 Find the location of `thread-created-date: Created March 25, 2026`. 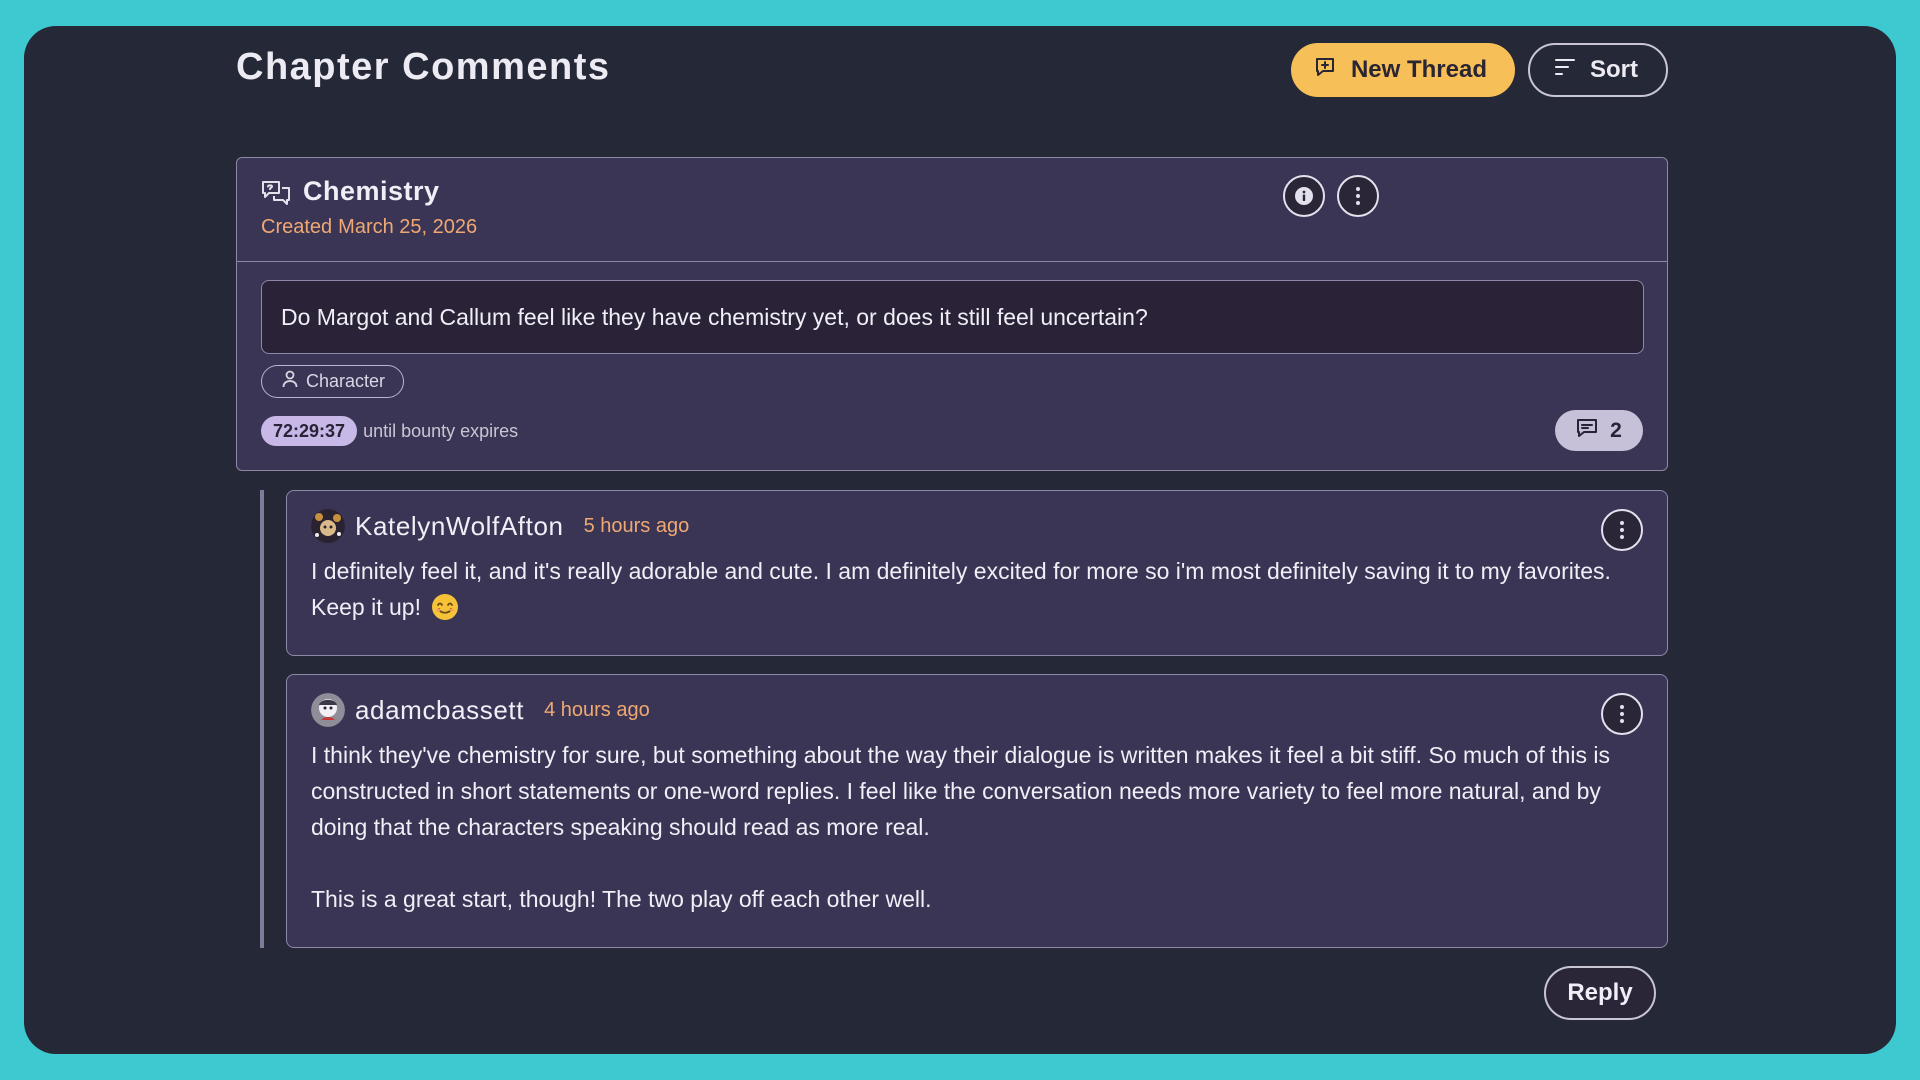

thread-created-date: Created March 25, 2026 is located at coordinates (369, 227).